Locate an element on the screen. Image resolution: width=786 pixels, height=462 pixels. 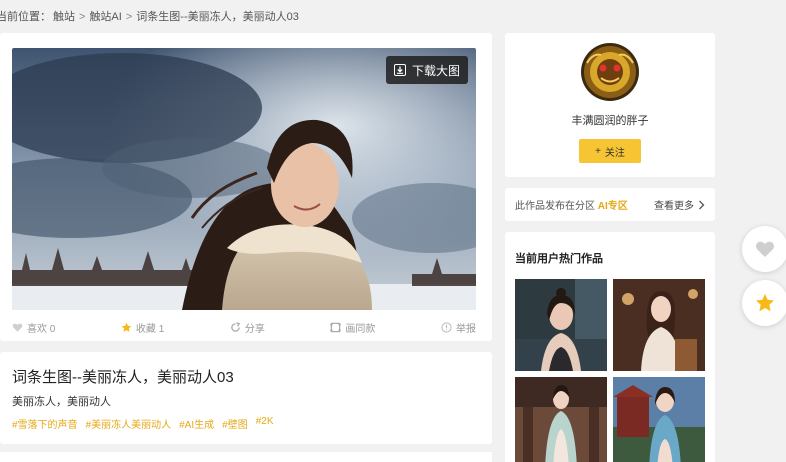
view-more-link: 查看更多 is located at coordinates (679, 204).